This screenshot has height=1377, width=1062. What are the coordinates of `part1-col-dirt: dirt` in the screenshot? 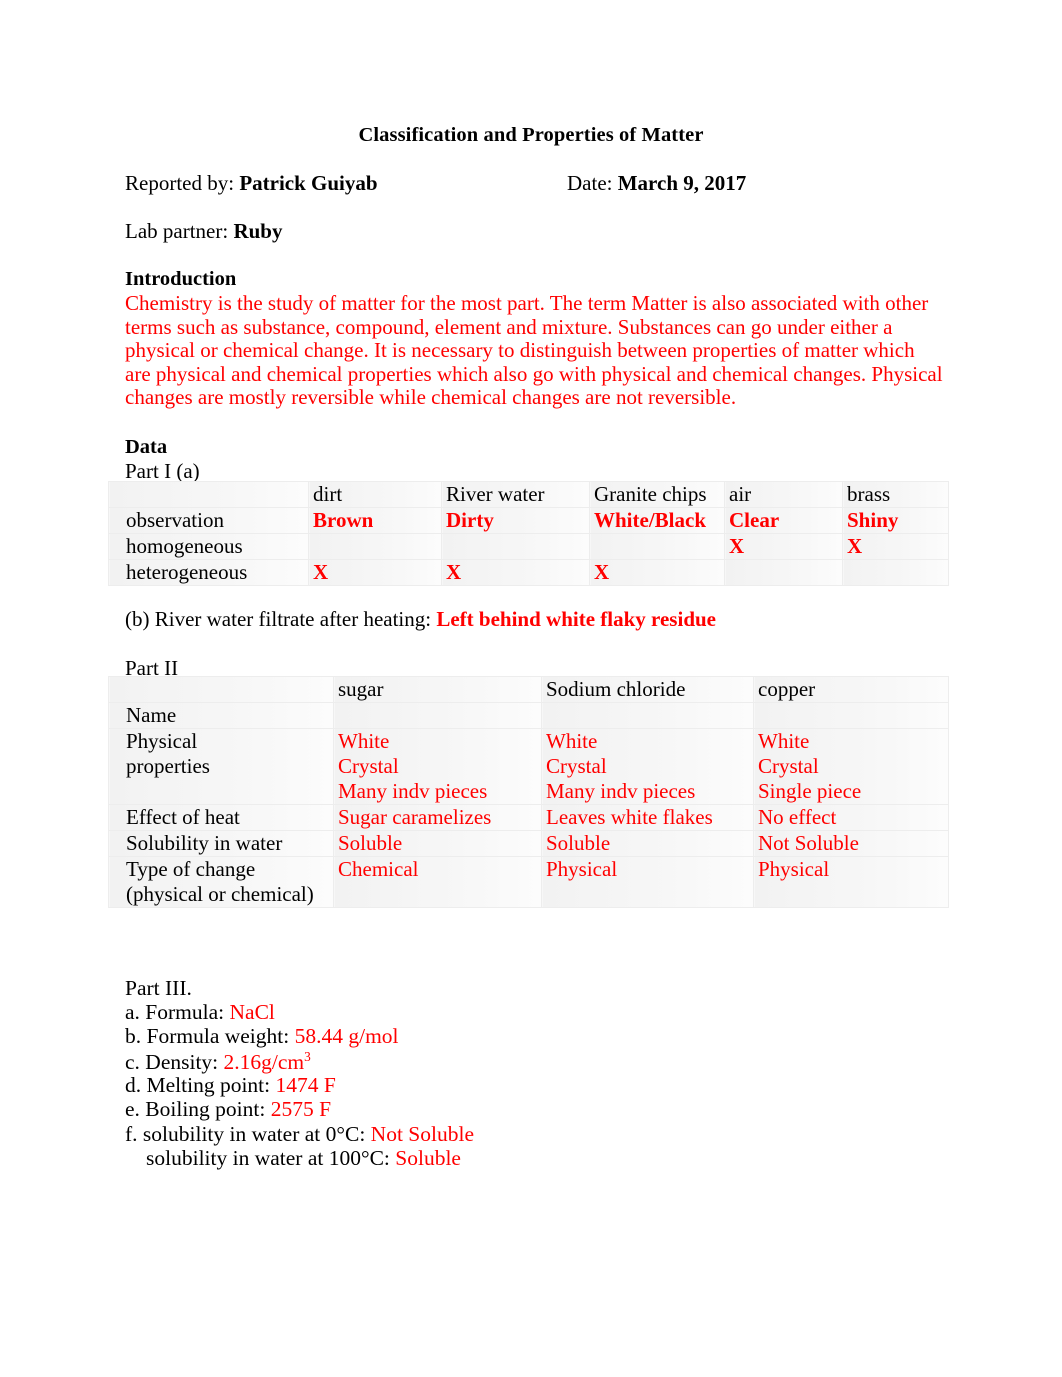 It's located at (375, 494).